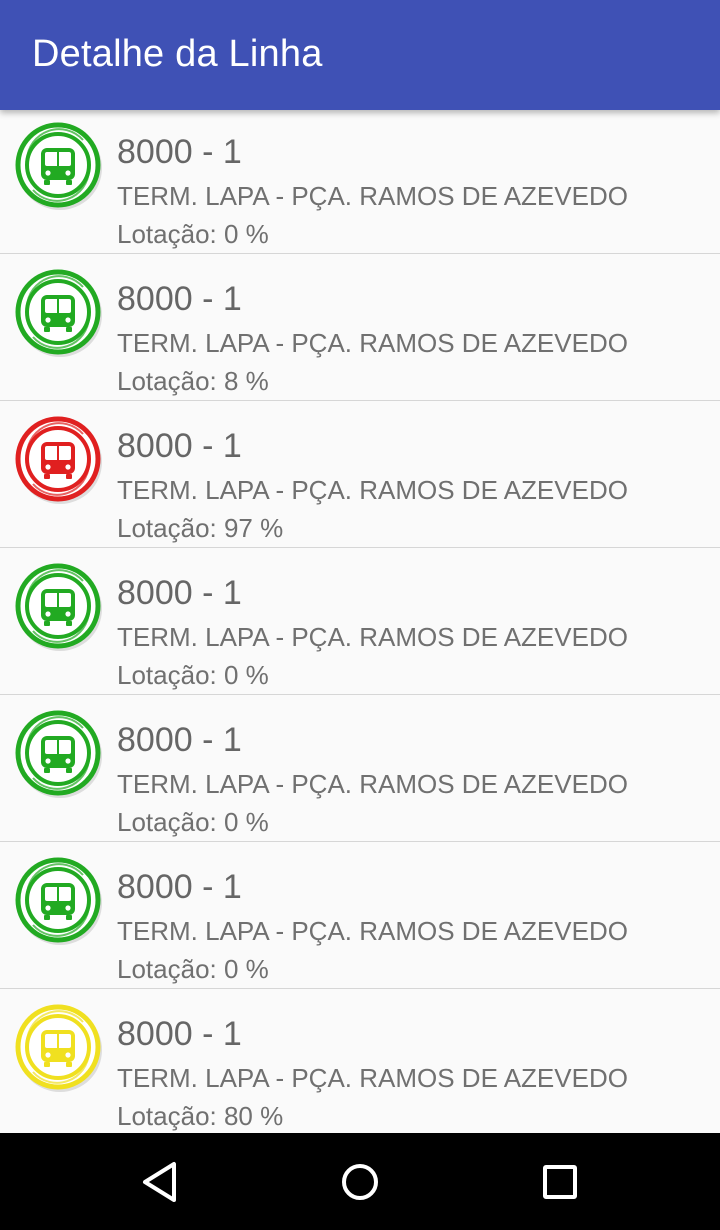 The height and width of the screenshot is (1230, 720). What do you see at coordinates (200, 528) in the screenshot?
I see `bus-occupancy-label: Lotação: 97 %` at bounding box center [200, 528].